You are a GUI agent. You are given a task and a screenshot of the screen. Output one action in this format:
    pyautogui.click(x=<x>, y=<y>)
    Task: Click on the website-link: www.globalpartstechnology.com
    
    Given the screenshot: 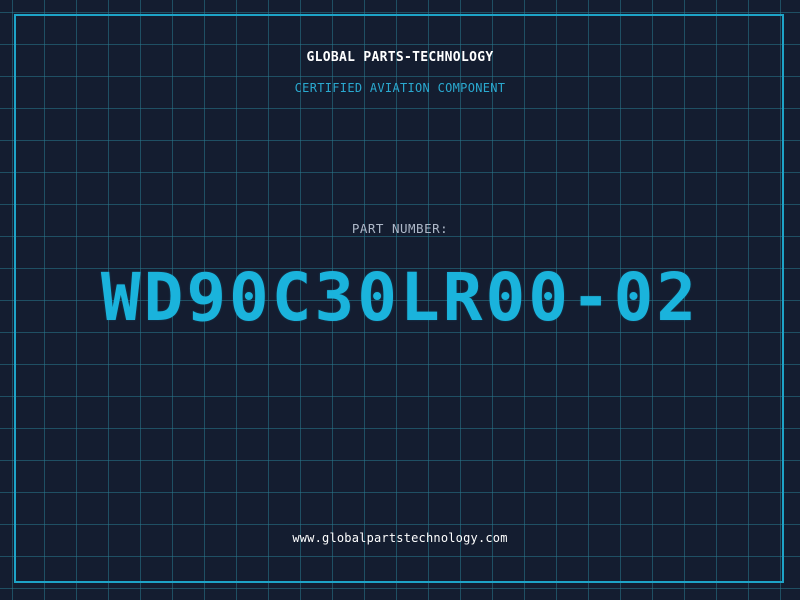 What is the action you would take?
    pyautogui.click(x=400, y=538)
    